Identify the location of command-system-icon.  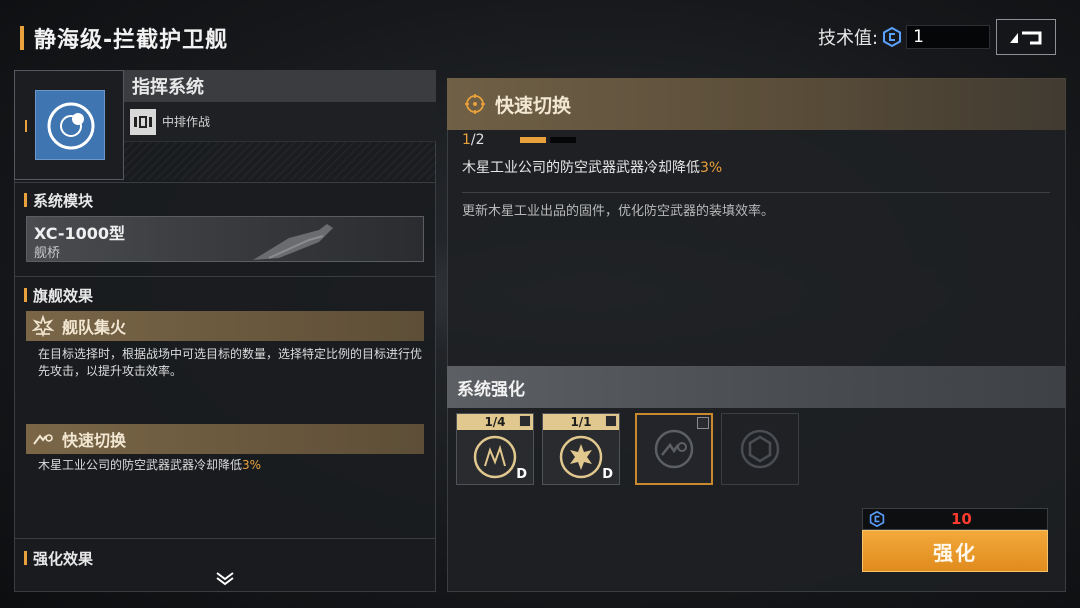
(70, 125).